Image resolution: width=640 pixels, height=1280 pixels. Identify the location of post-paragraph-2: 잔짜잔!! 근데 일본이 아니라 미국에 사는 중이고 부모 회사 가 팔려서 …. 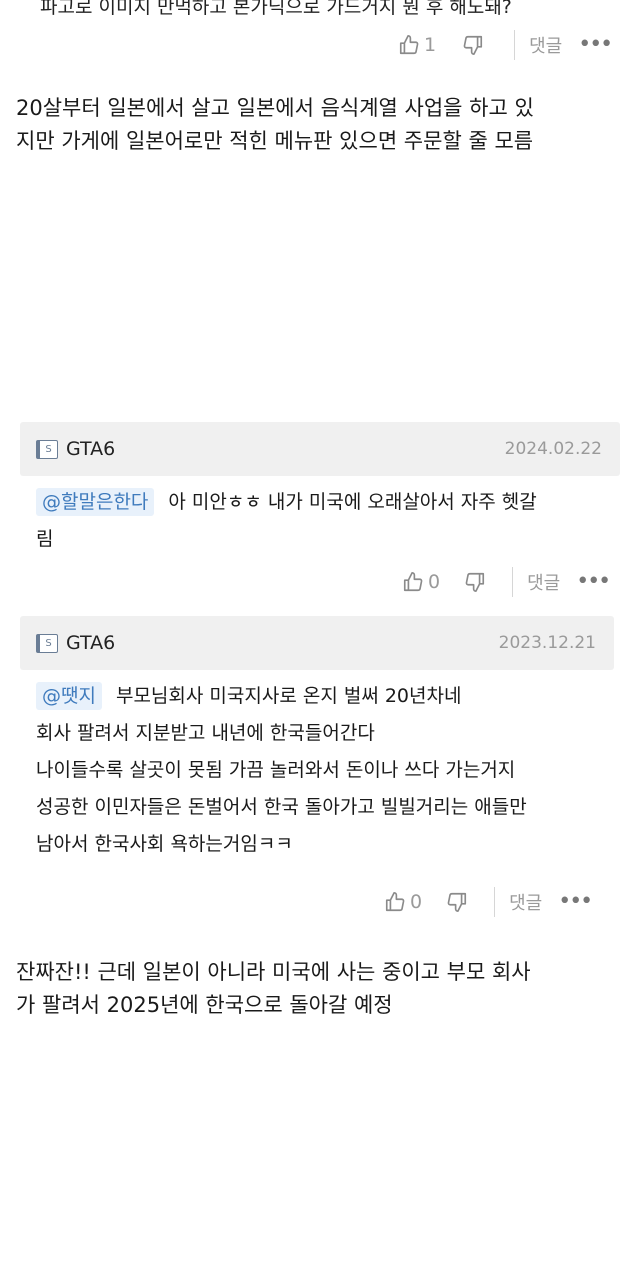
(322, 989).